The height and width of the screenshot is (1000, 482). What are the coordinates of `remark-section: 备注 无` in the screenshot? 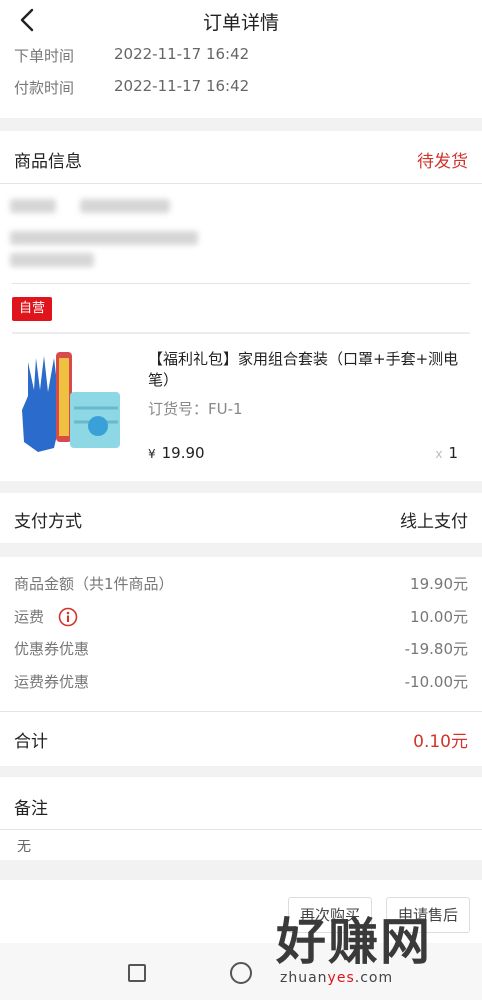 It's located at (241, 818).